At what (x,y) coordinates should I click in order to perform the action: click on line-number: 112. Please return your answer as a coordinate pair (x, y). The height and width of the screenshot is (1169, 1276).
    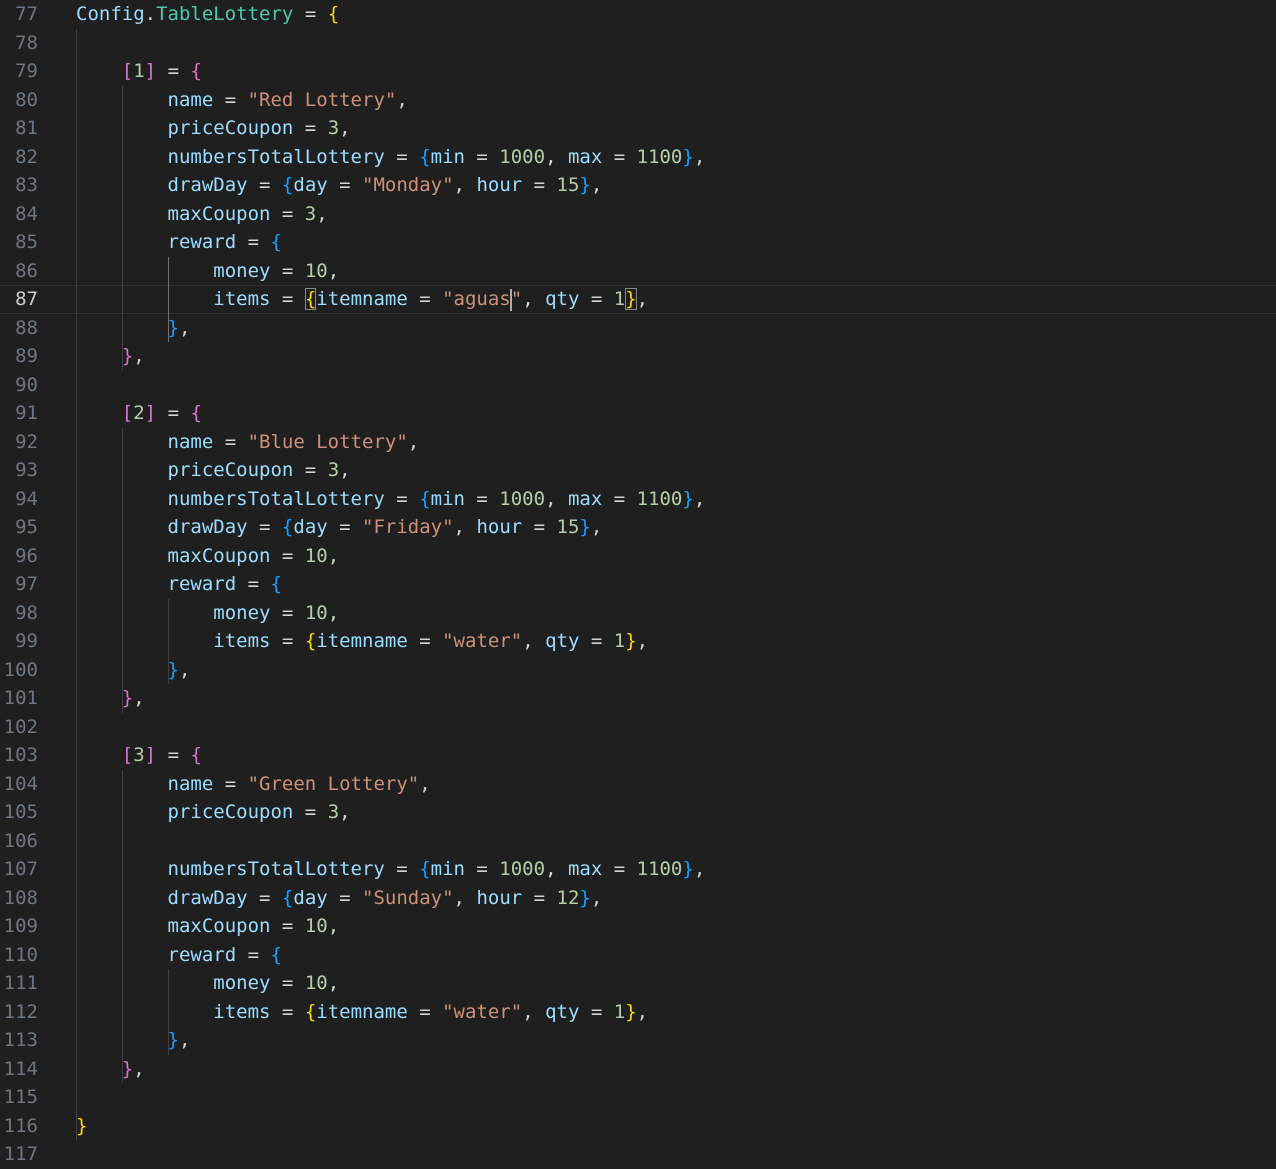
    Looking at the image, I should click on (20, 1011).